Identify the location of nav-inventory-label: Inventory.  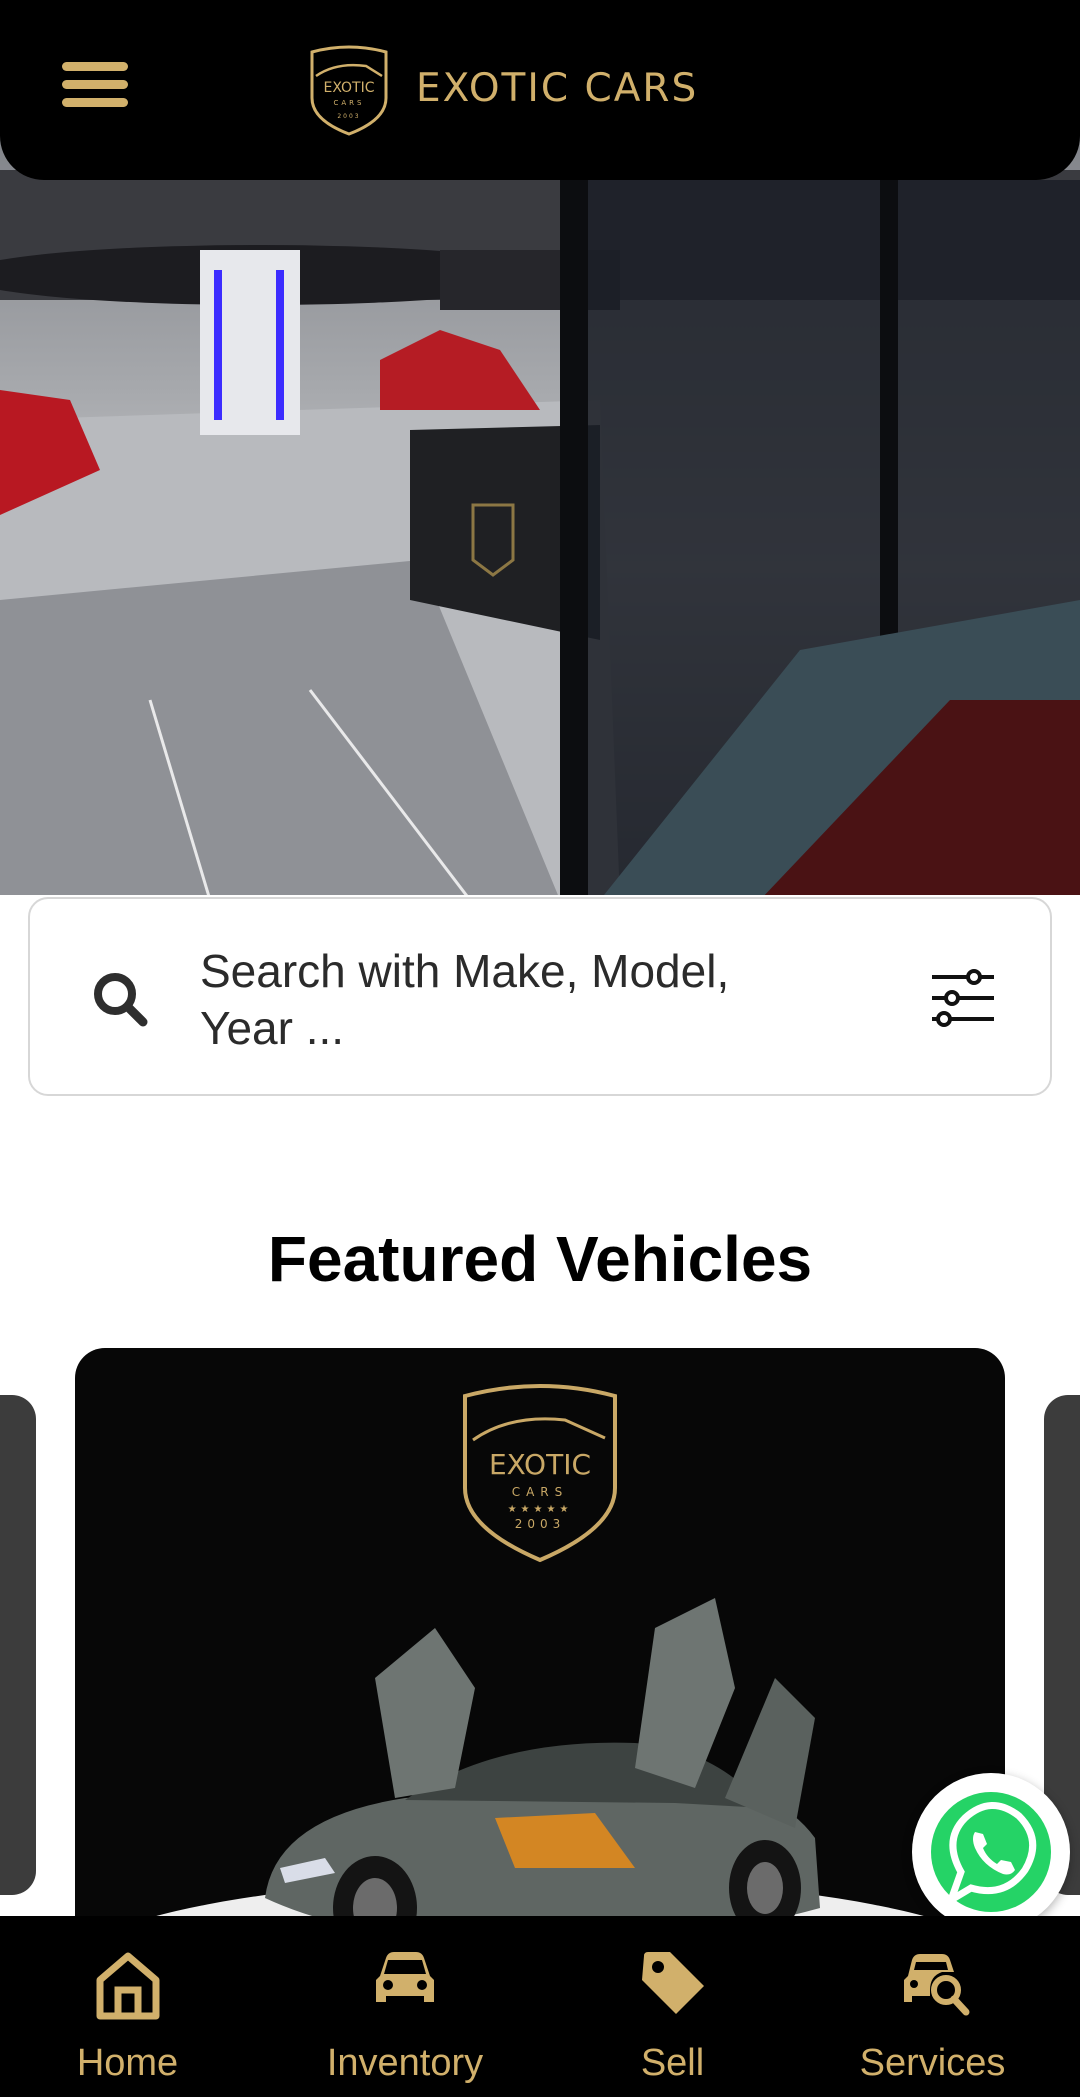
(405, 2063).